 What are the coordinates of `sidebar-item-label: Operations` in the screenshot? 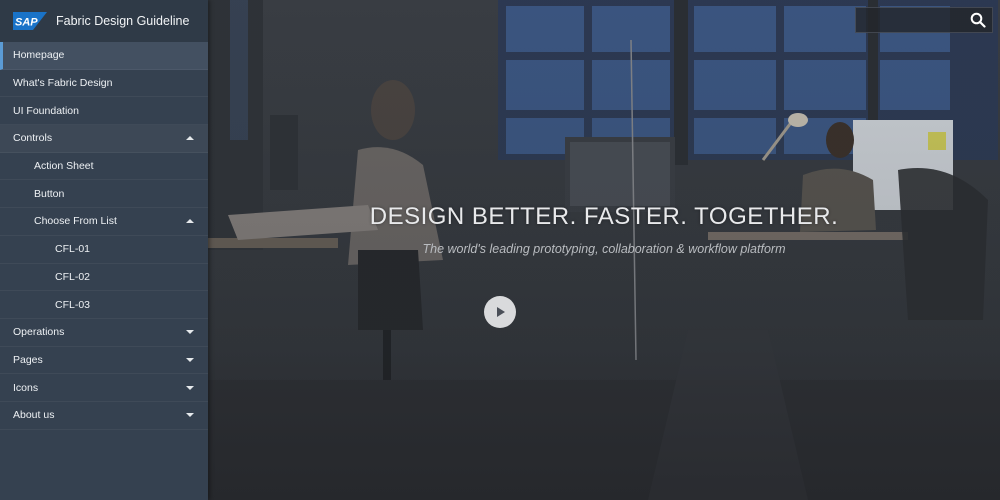 It's located at (39, 332).